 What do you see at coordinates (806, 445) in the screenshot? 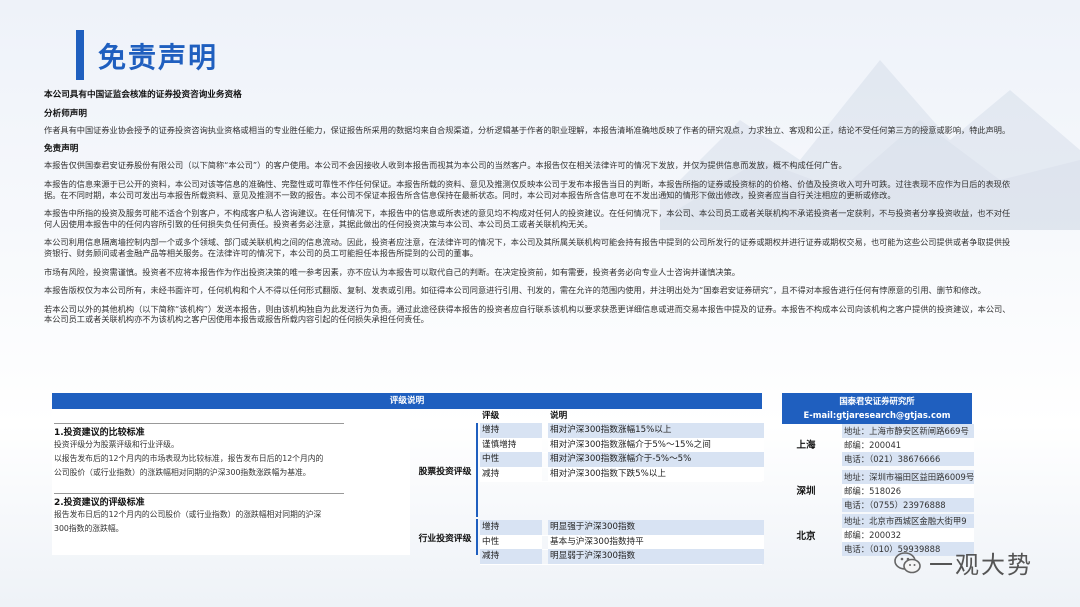
I see `city-shanghai: 上海` at bounding box center [806, 445].